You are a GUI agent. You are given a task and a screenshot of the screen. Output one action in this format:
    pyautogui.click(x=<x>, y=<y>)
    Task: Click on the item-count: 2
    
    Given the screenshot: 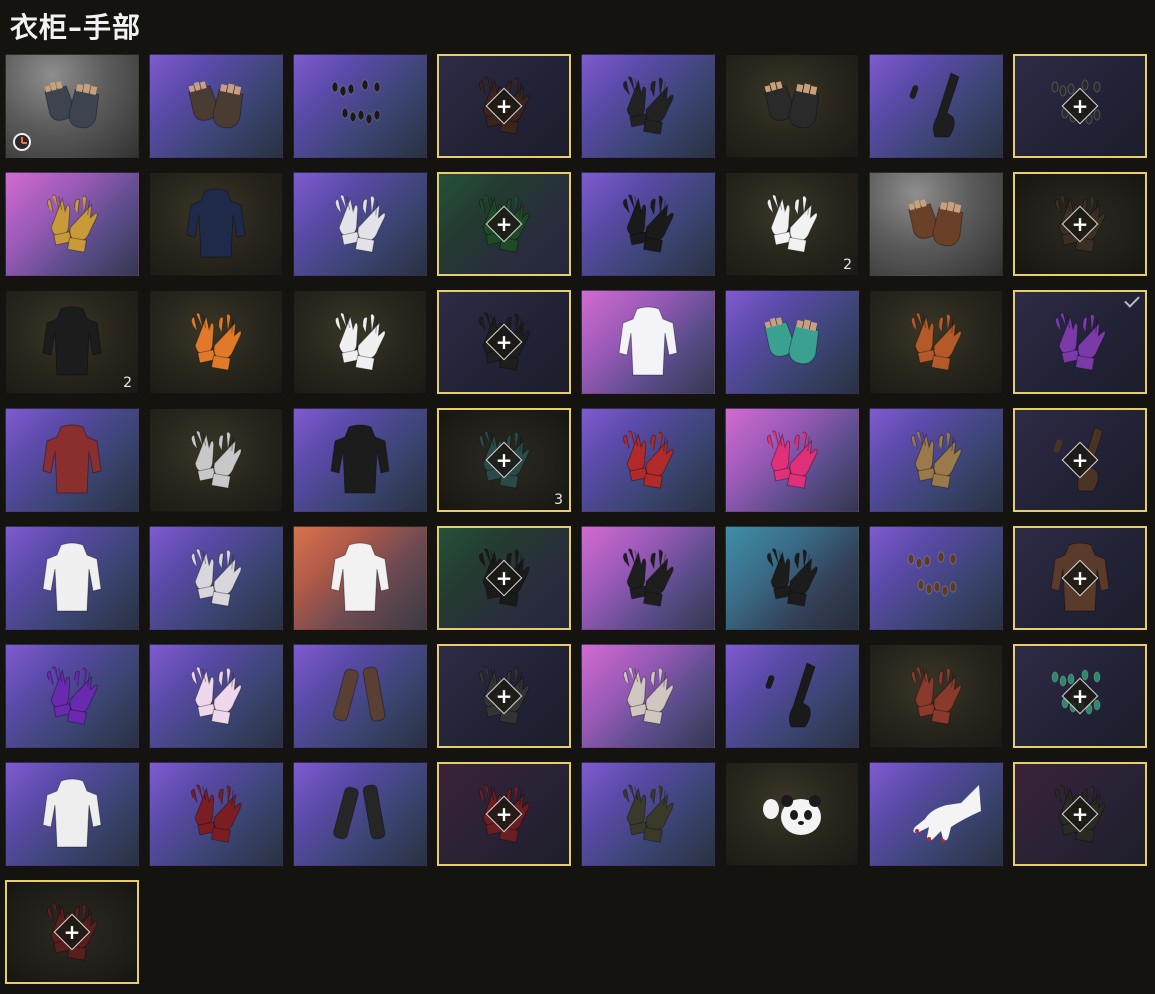 What is the action you would take?
    pyautogui.click(x=127, y=383)
    